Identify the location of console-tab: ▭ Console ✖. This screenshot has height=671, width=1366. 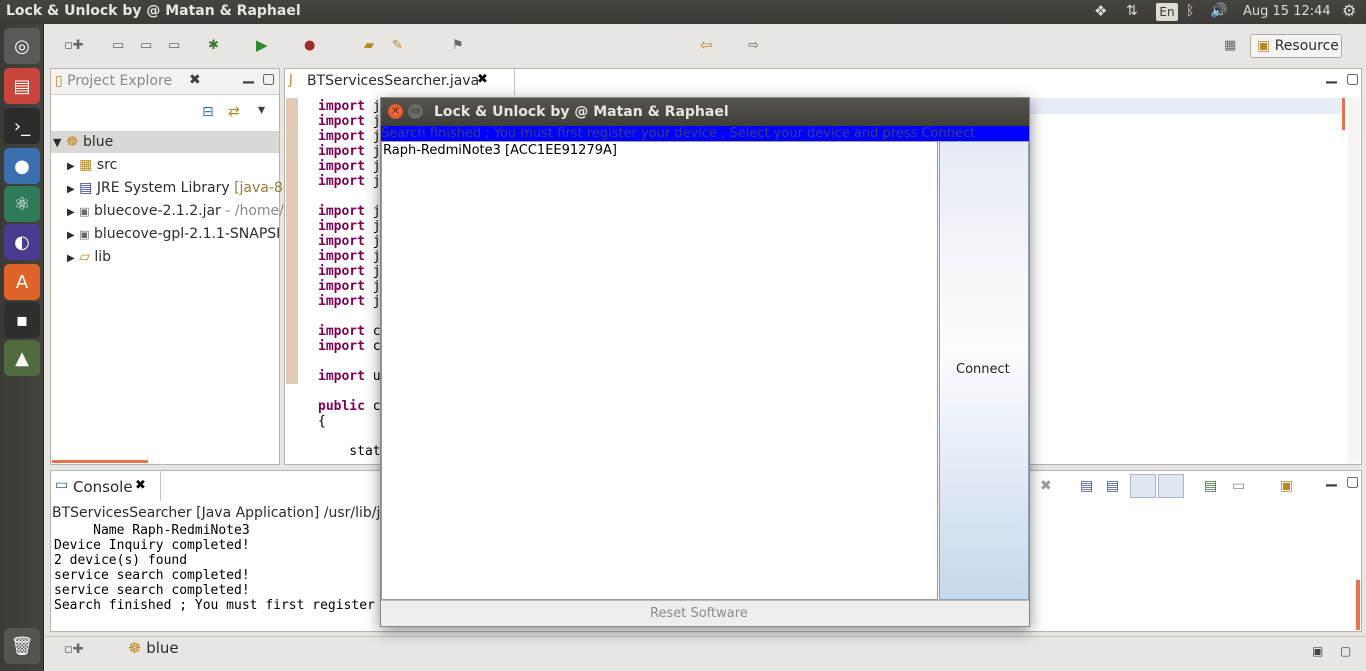
(106, 486).